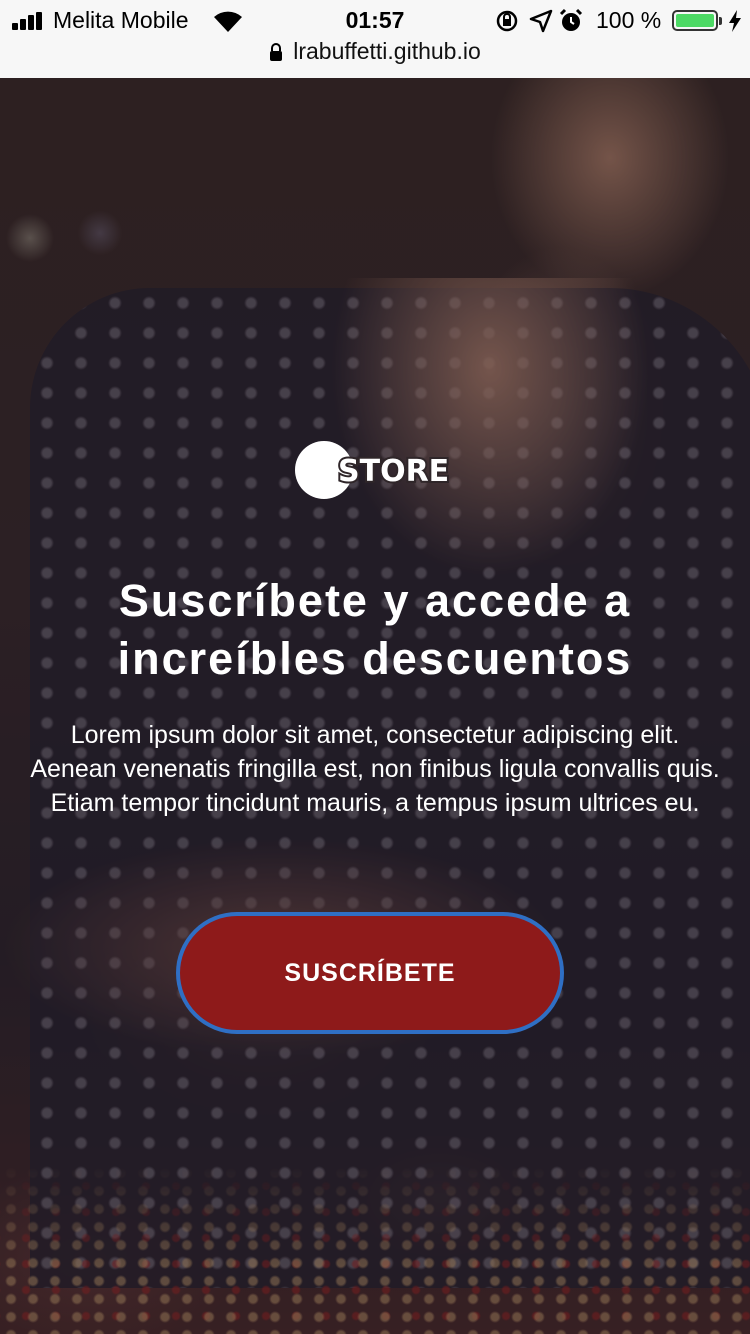 The image size is (750, 1334). I want to click on battery-fill, so click(695, 20).